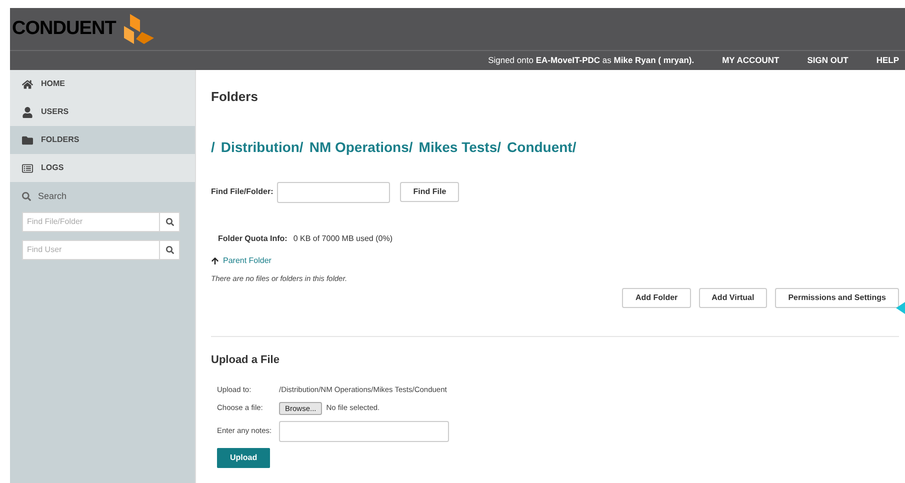  I want to click on folder-icon, so click(27, 140).